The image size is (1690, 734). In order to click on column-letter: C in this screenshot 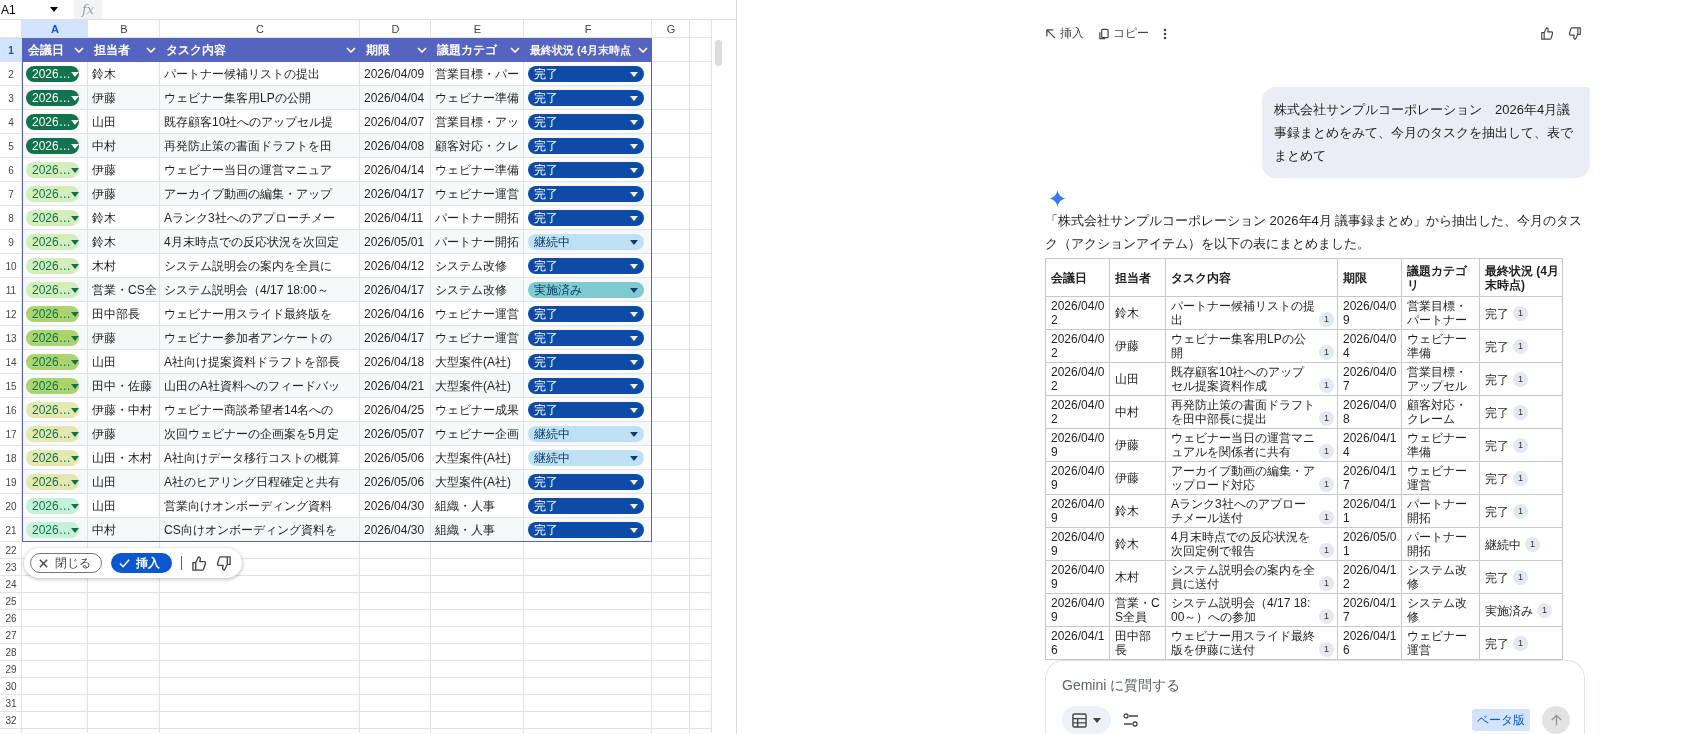, I will do `click(260, 29)`.